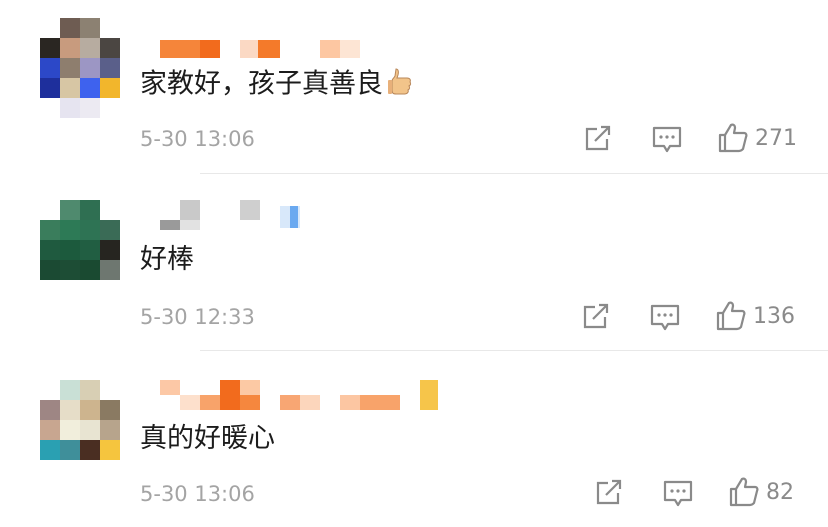  What do you see at coordinates (207, 438) in the screenshot?
I see `comment-text: 真的好暖心` at bounding box center [207, 438].